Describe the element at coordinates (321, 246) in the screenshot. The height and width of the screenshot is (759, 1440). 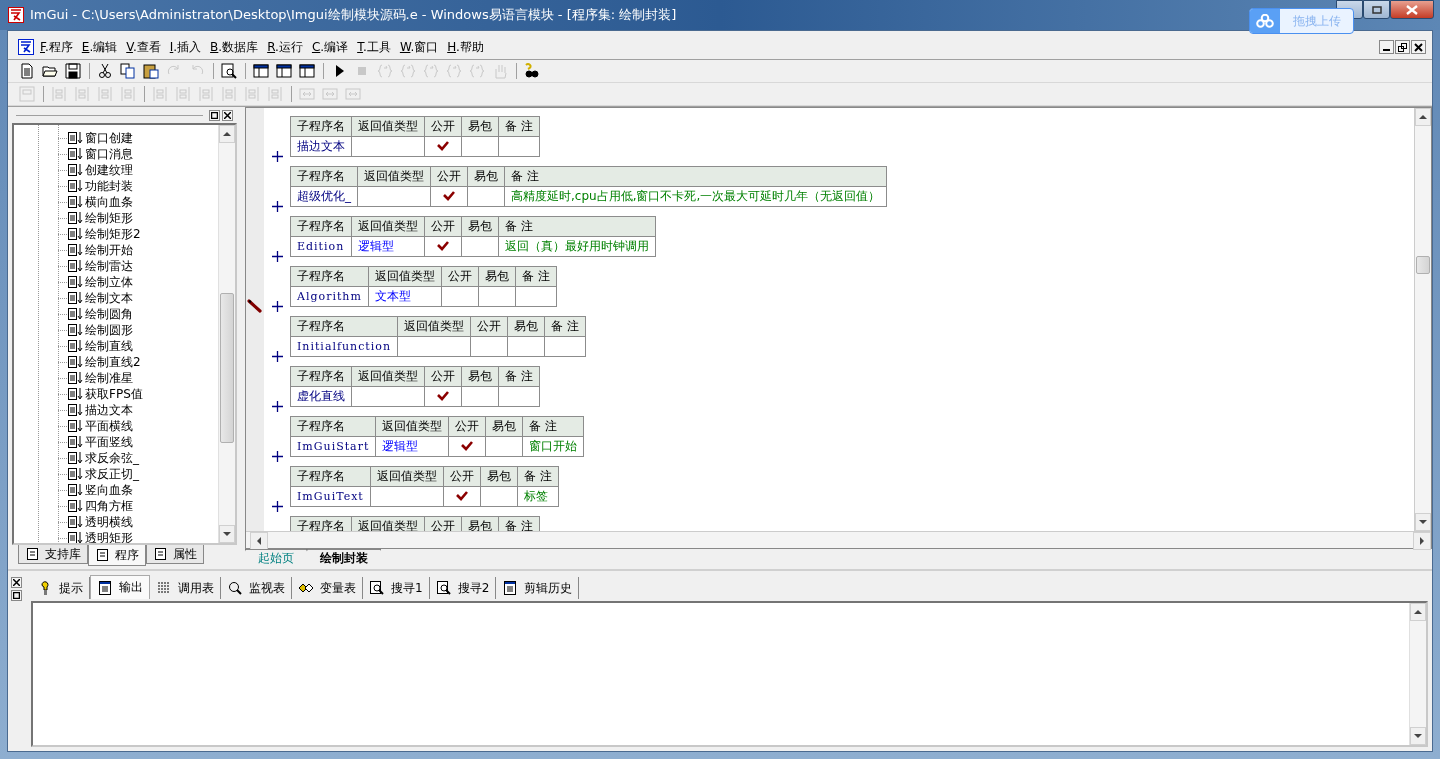
I see `table-cell: Edition` at that location.